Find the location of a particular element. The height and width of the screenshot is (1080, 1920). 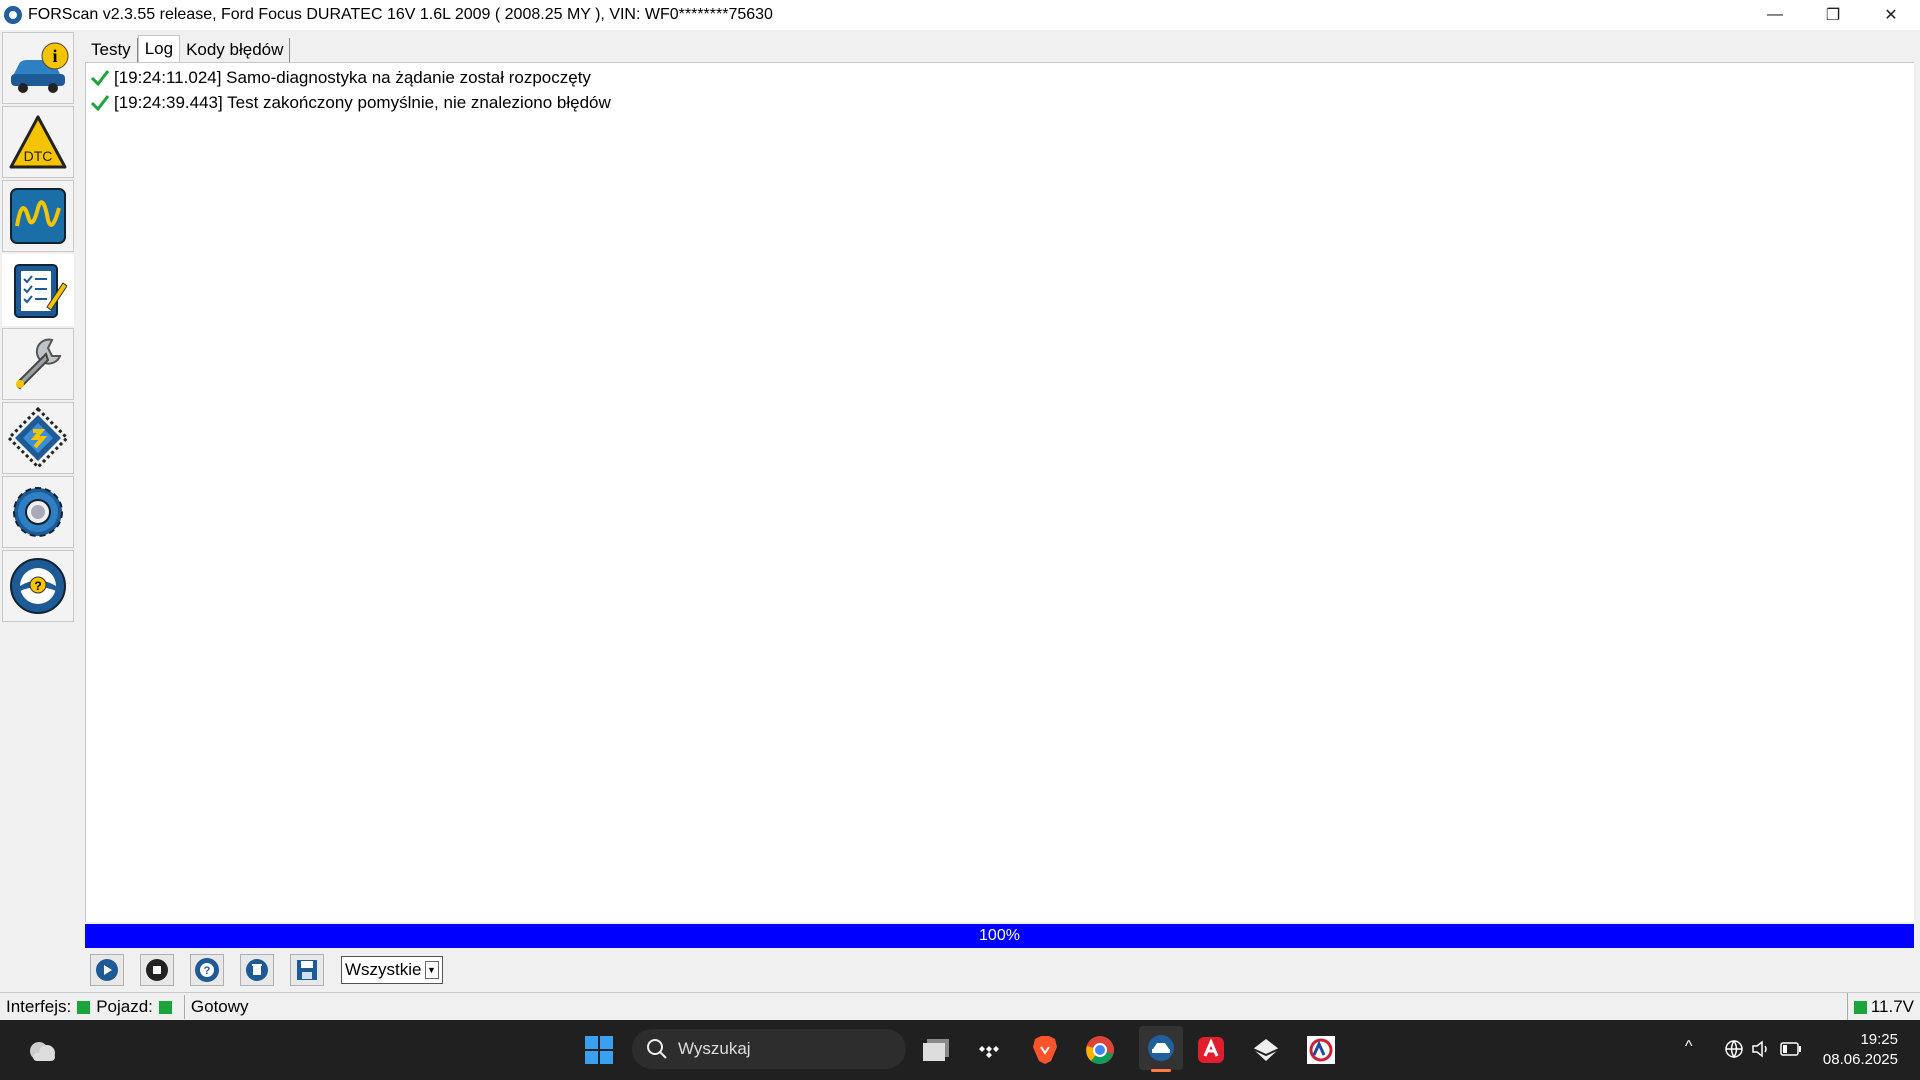

help-wheel-icon: ? is located at coordinates (38, 586).